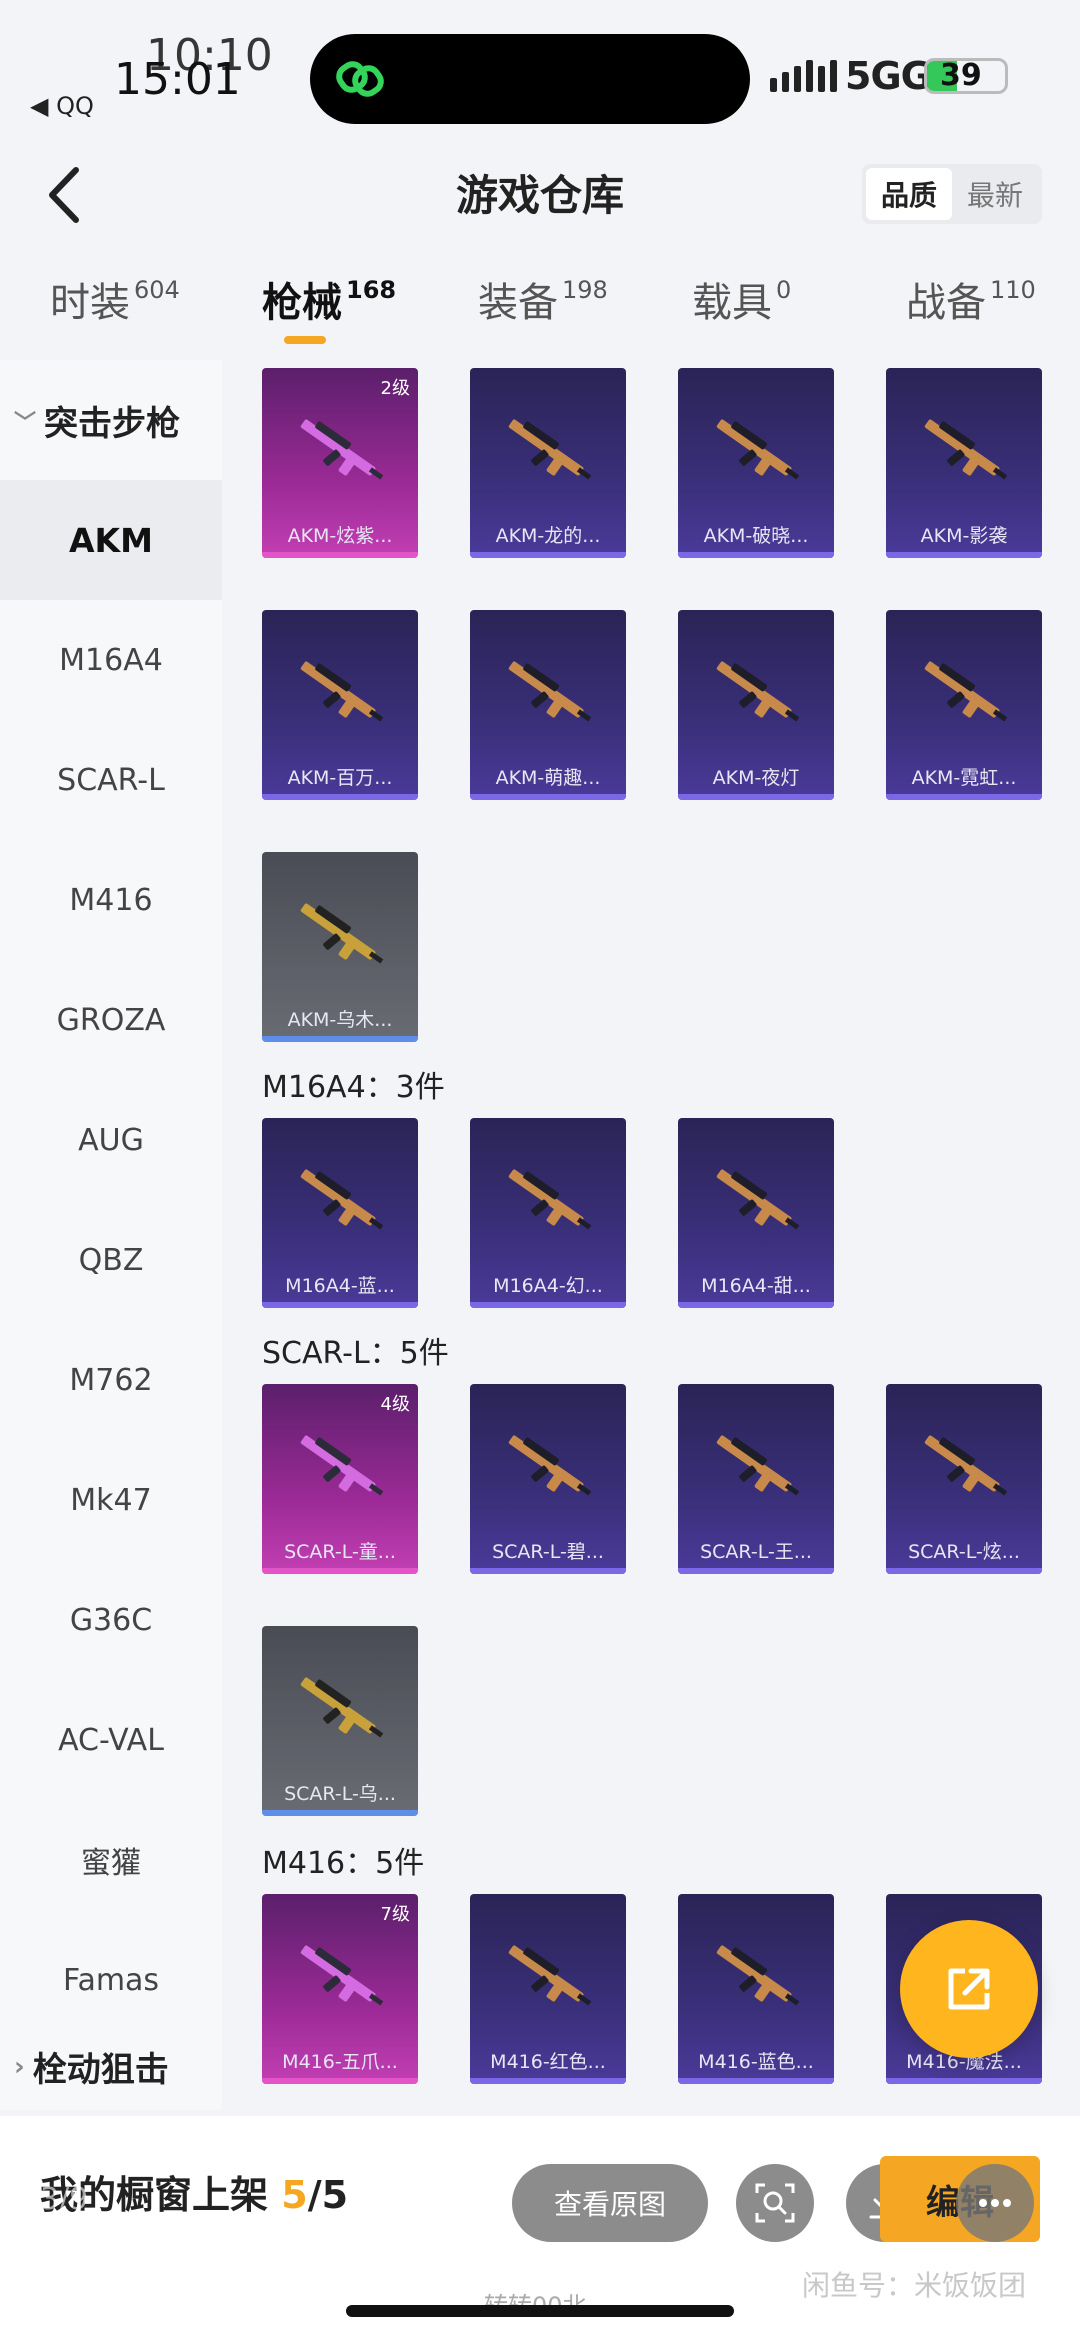 The image size is (1080, 2347). Describe the element at coordinates (62, 106) in the screenshot. I see `back-to-app-link: ◀ QQ` at that location.